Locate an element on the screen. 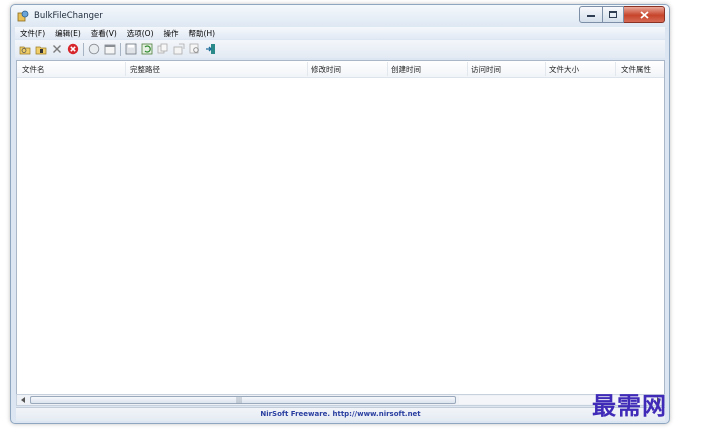  open-folder-icon is located at coordinates (25, 50).